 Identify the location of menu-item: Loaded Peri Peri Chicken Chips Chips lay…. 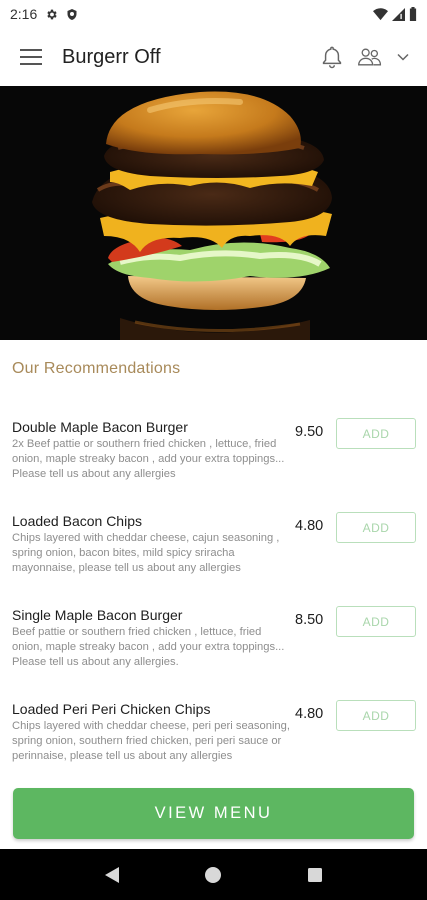
(213, 740).